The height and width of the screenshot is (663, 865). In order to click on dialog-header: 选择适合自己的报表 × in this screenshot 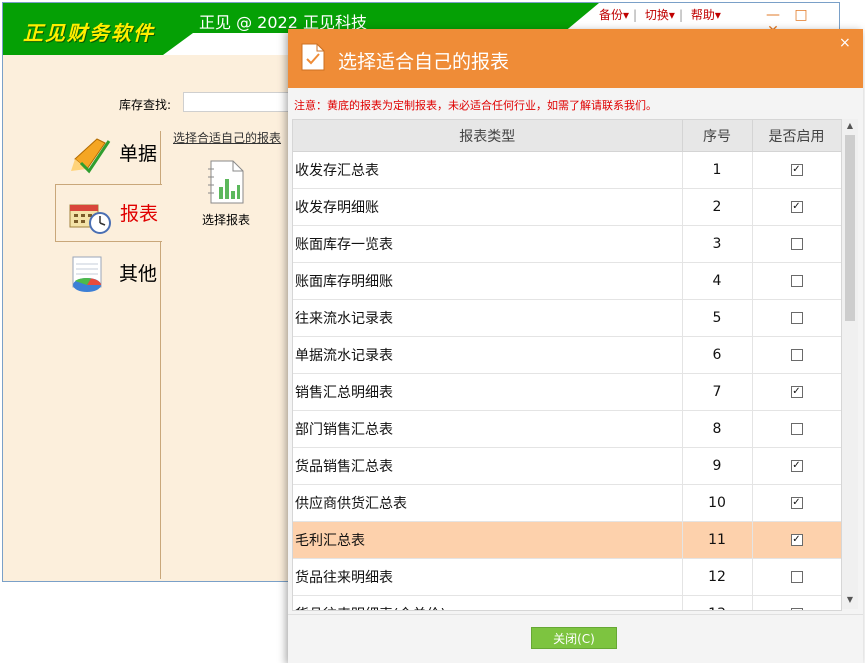, I will do `click(575, 58)`.